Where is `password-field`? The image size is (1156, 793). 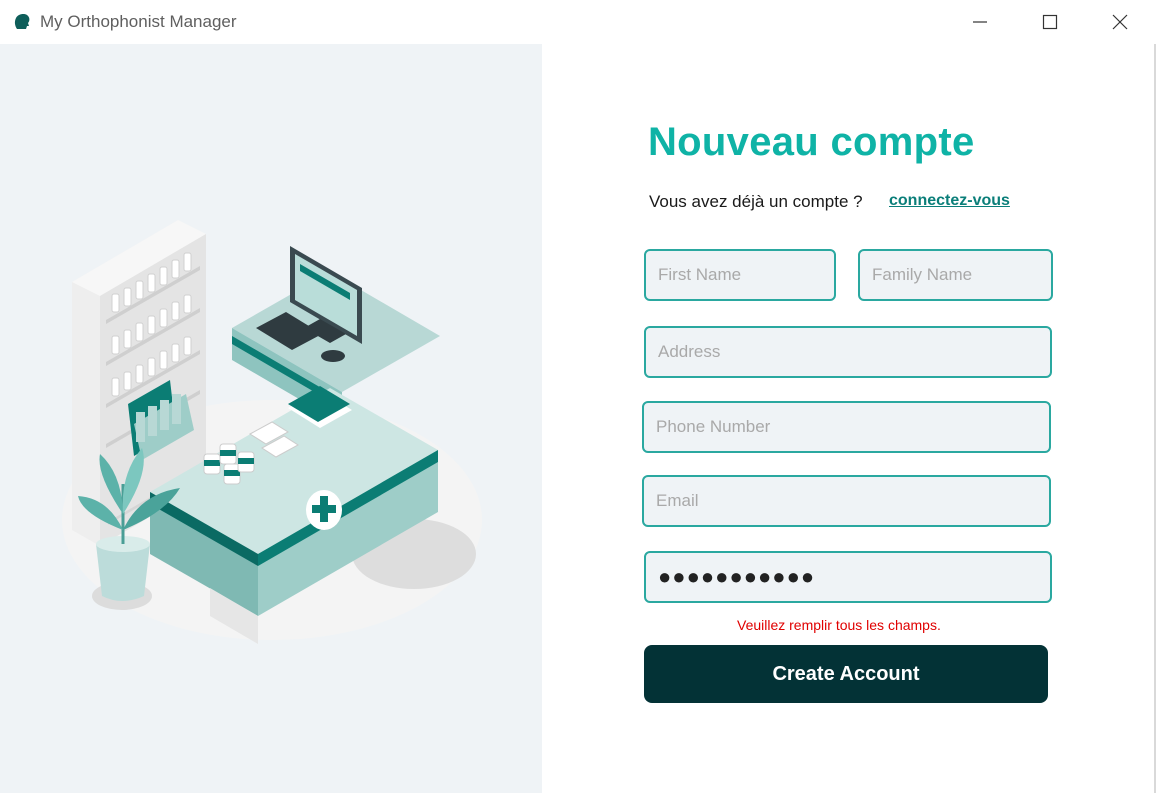
password-field is located at coordinates (848, 577).